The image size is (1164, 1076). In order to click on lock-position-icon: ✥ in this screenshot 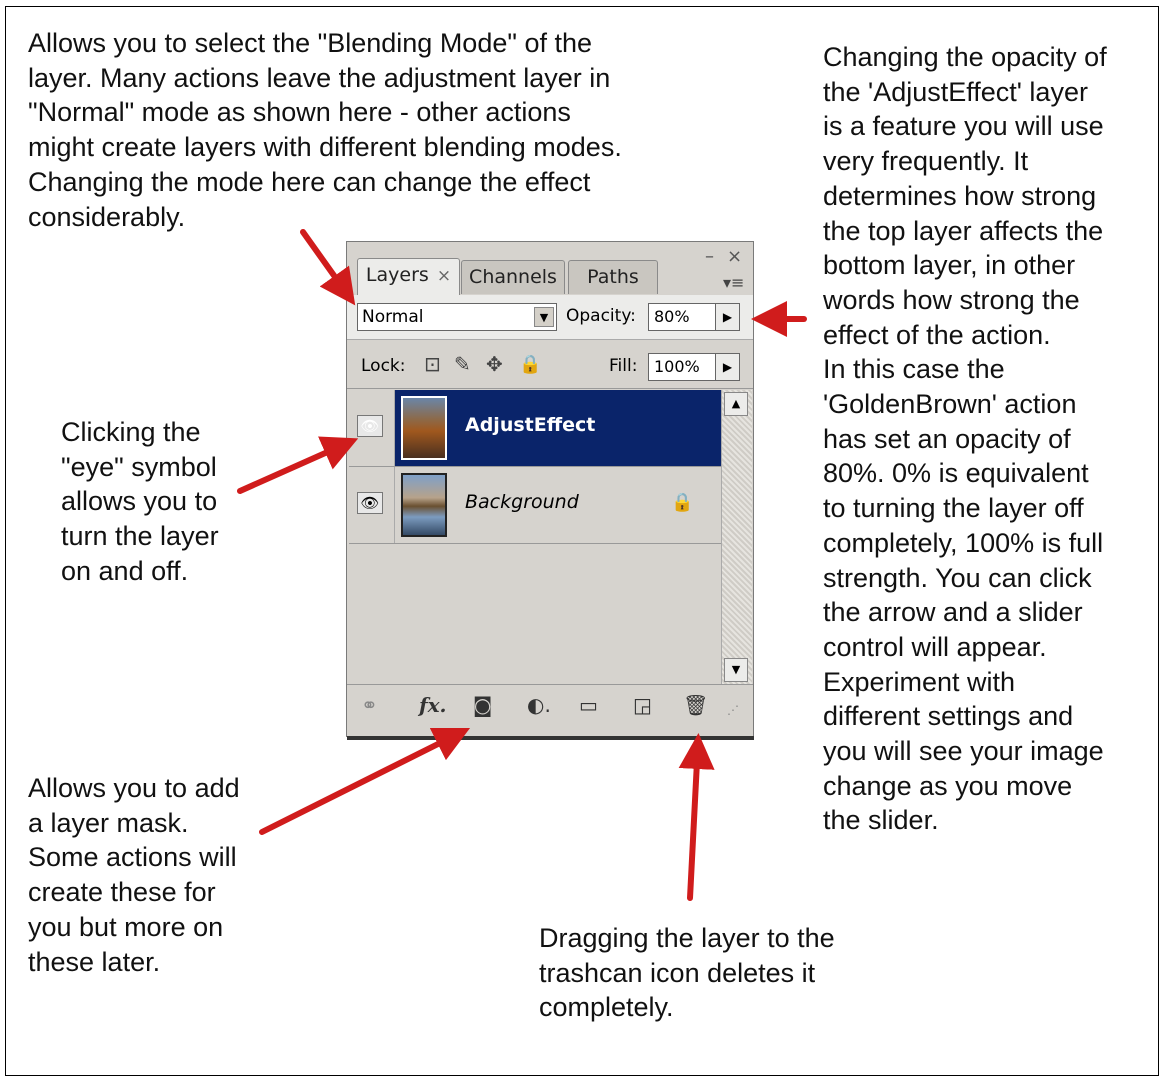, I will do `click(494, 364)`.